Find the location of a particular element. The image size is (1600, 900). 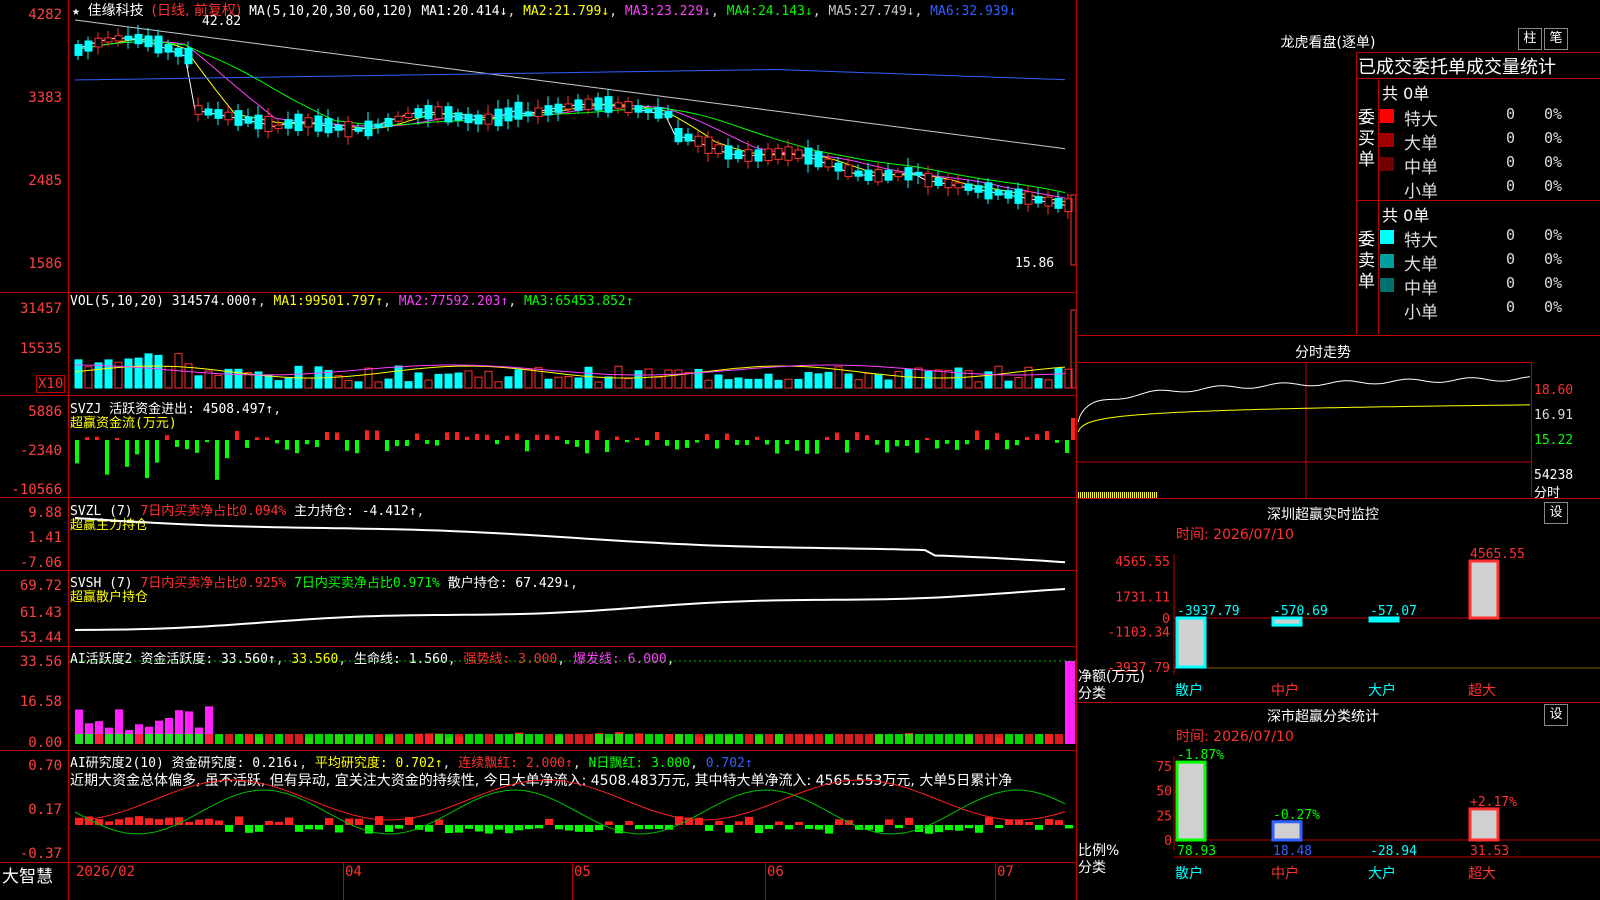

intraday-vol-tick: 54238 is located at coordinates (1554, 475).